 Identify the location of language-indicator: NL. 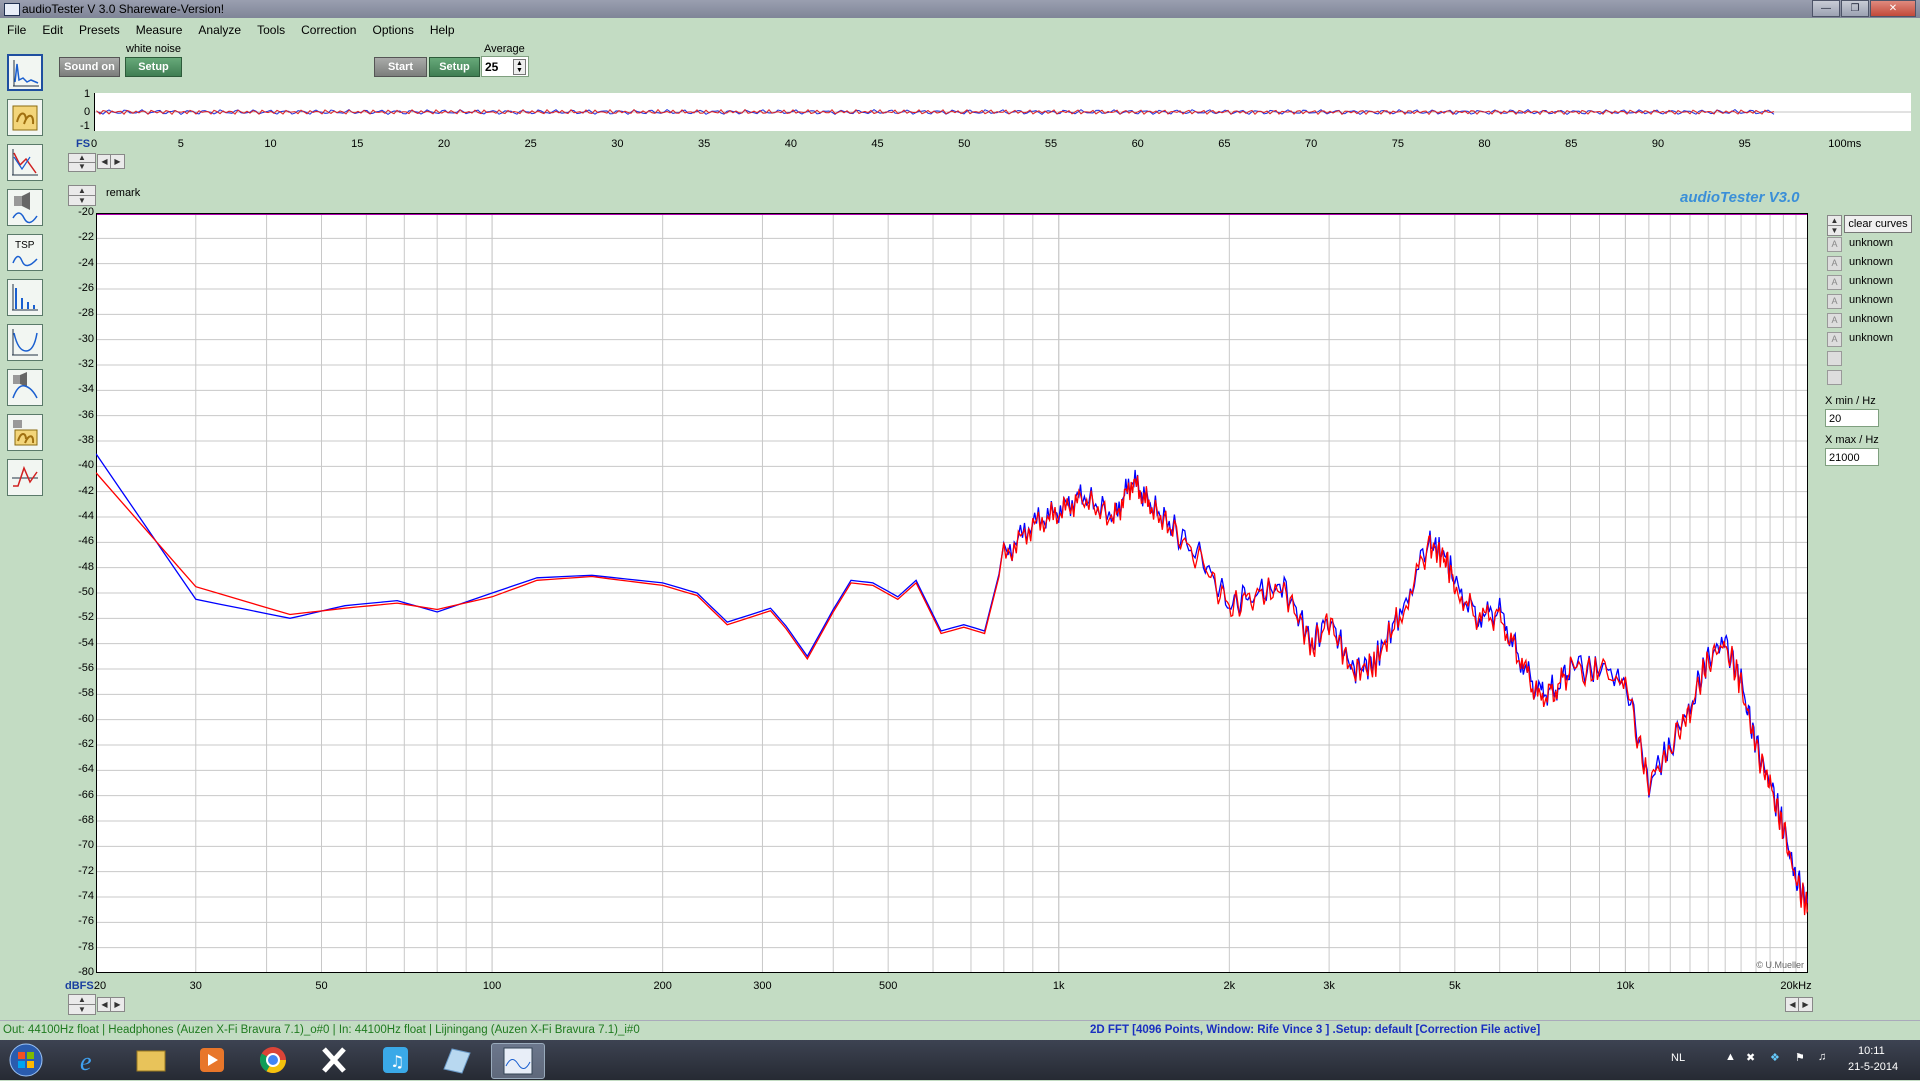
(1678, 1058).